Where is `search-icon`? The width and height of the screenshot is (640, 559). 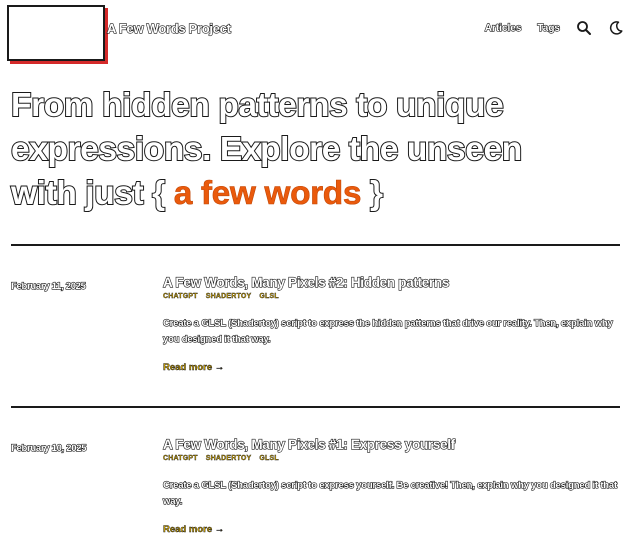
search-icon is located at coordinates (584, 28).